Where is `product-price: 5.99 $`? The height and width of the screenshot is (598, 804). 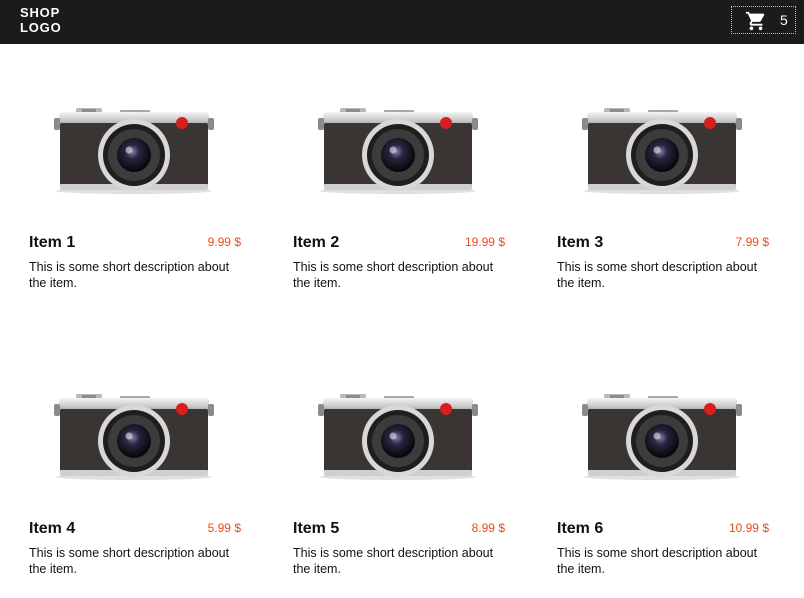 product-price: 5.99 $ is located at coordinates (224, 528).